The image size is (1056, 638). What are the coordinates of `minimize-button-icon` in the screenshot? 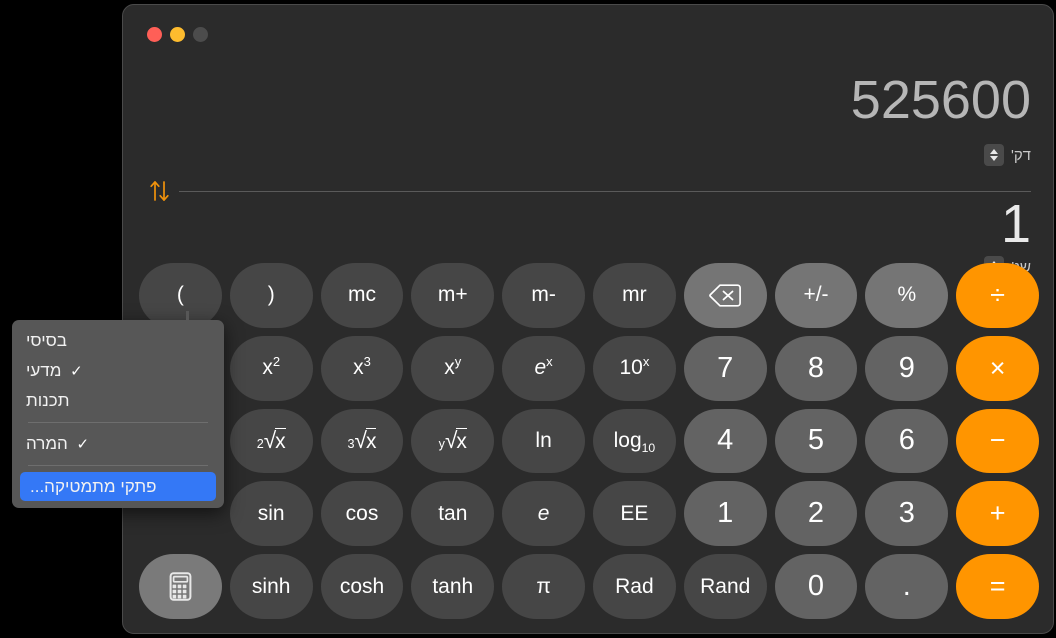 It's located at (177, 34).